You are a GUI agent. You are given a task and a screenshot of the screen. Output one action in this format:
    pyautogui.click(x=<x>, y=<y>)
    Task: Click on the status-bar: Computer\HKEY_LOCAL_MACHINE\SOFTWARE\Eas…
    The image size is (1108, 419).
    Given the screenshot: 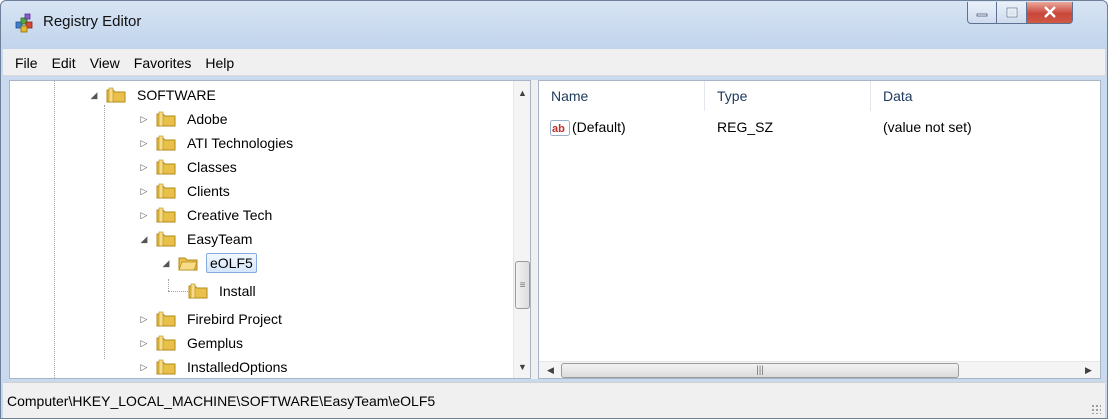 What is the action you would take?
    pyautogui.click(x=554, y=400)
    